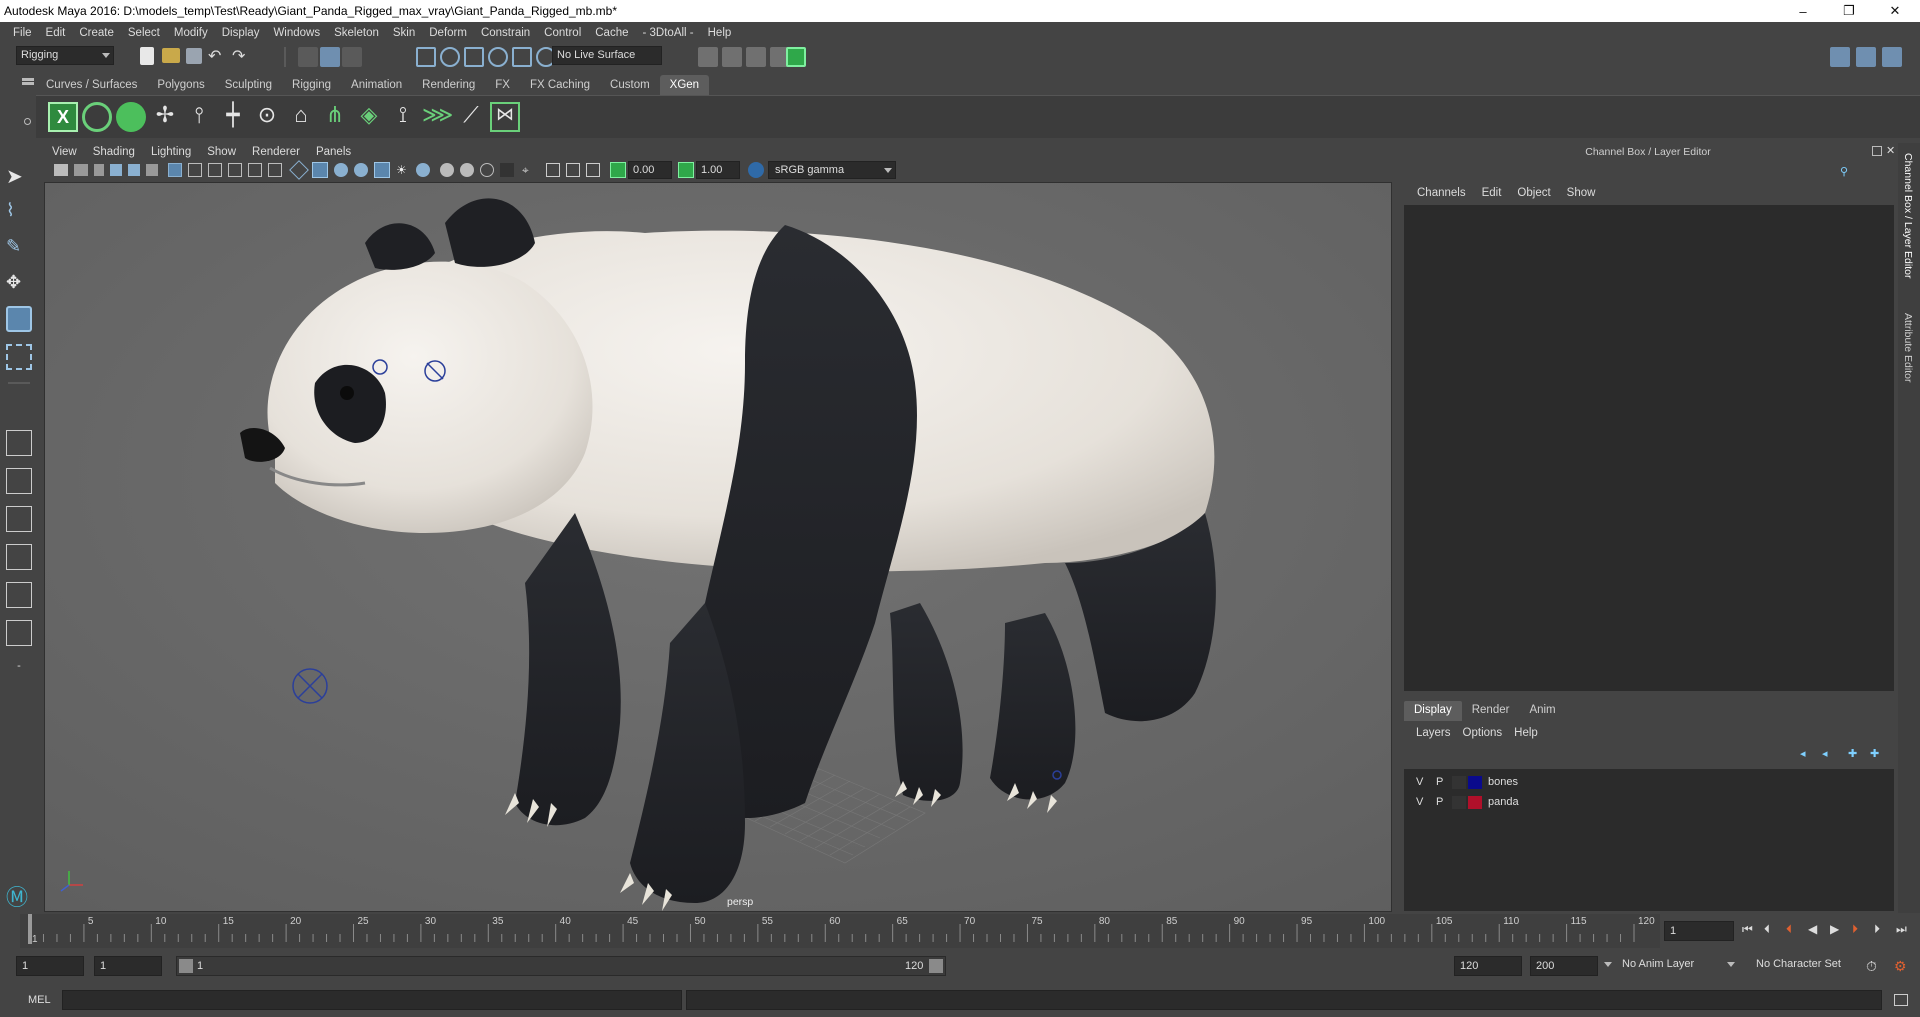  I want to click on groom-layers-icon: ◈, so click(369, 117).